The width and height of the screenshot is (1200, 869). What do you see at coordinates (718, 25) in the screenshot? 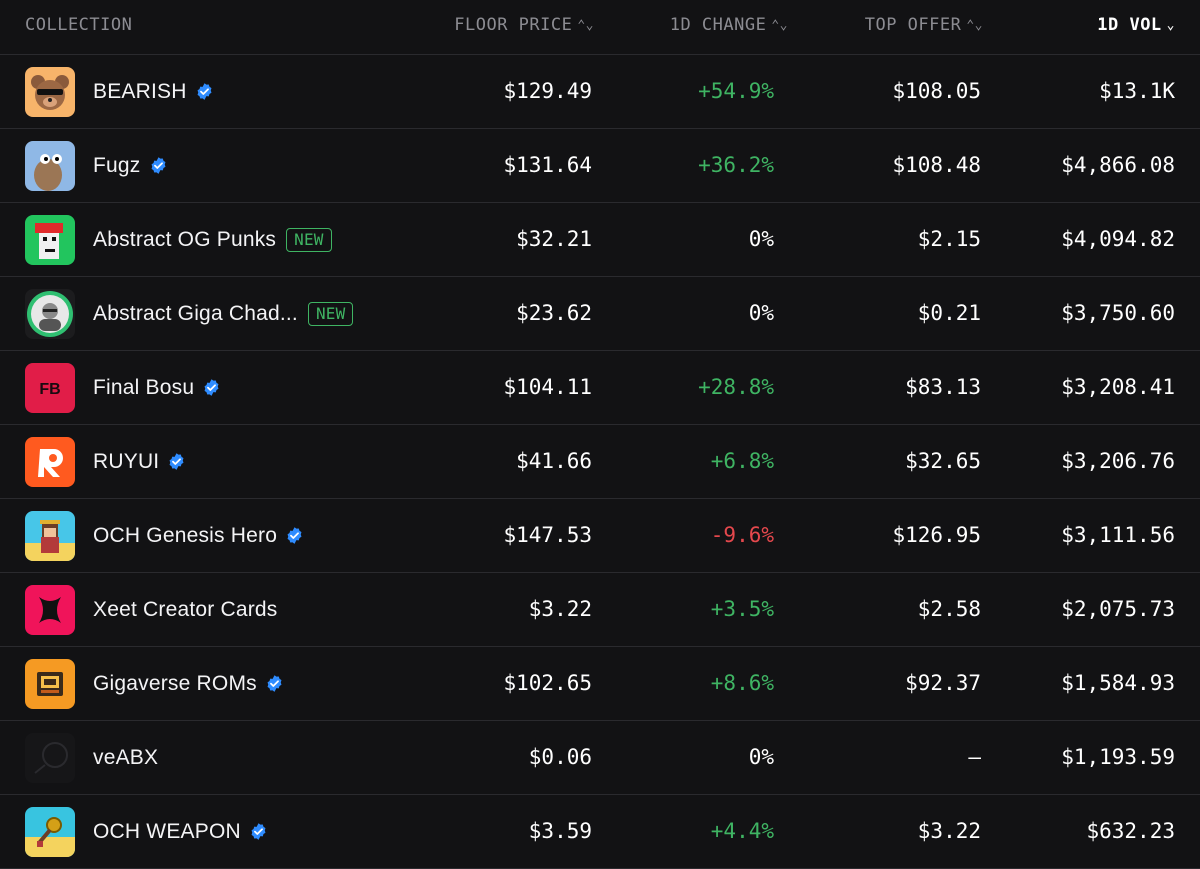
I see `change-header-label: 1D CHANGE` at bounding box center [718, 25].